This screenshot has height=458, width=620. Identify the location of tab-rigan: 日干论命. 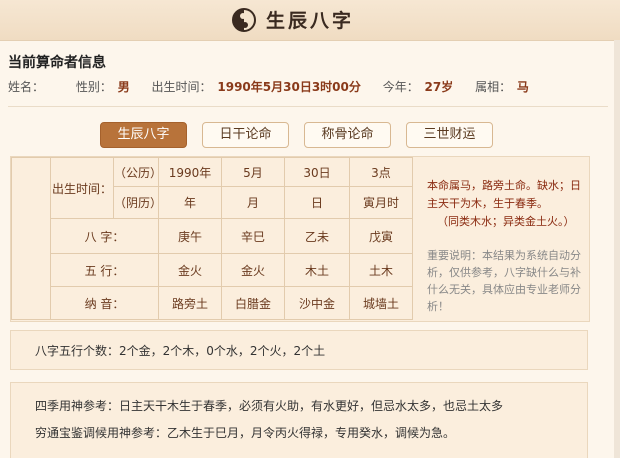
(245, 135).